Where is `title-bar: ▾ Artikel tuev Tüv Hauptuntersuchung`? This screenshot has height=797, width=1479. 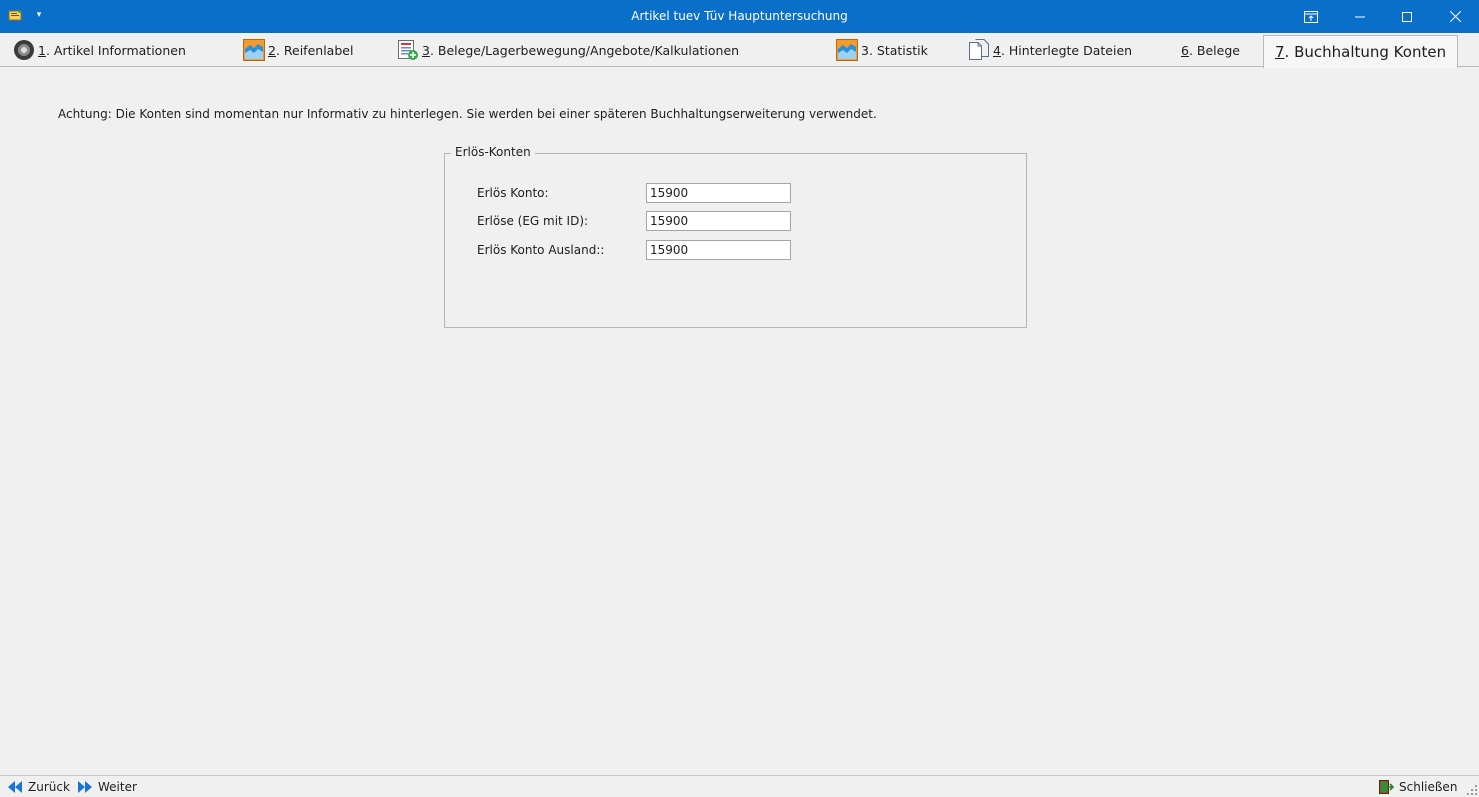 title-bar: ▾ Artikel tuev Tüv Hauptuntersuchung is located at coordinates (739, 16).